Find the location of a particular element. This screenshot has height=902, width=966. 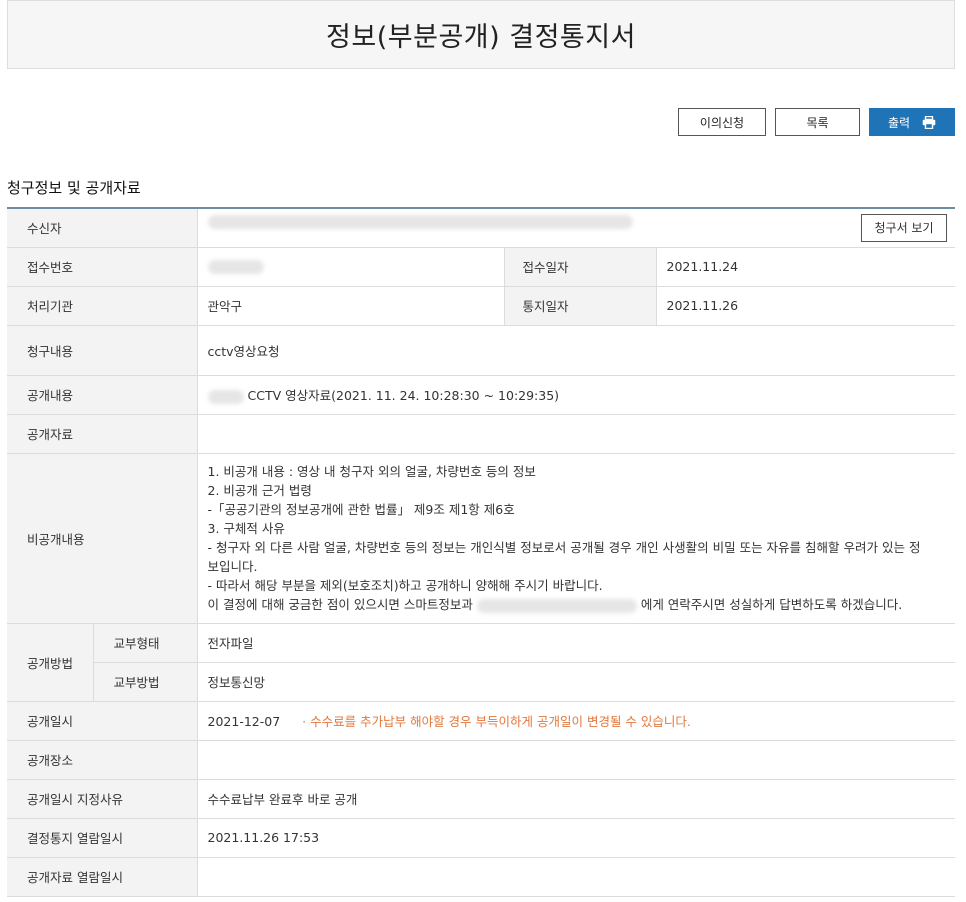

disclosure-datetime-value: 2021-12-07 is located at coordinates (244, 721).